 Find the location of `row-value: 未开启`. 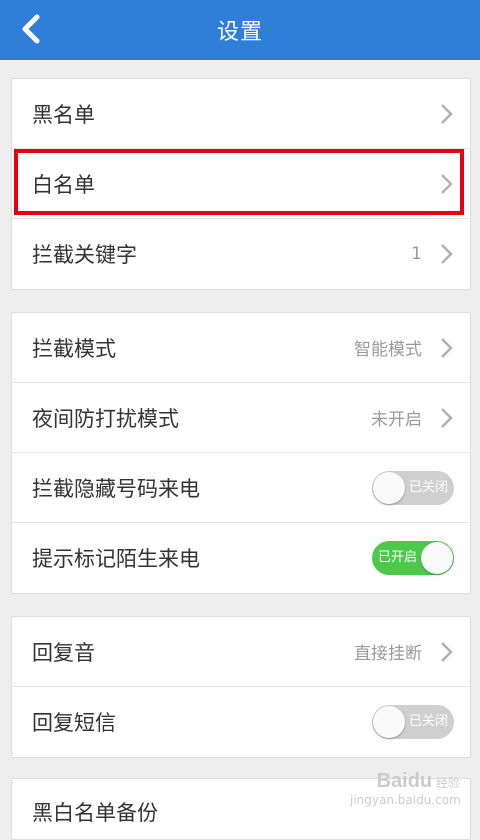

row-value: 未开启 is located at coordinates (396, 420).